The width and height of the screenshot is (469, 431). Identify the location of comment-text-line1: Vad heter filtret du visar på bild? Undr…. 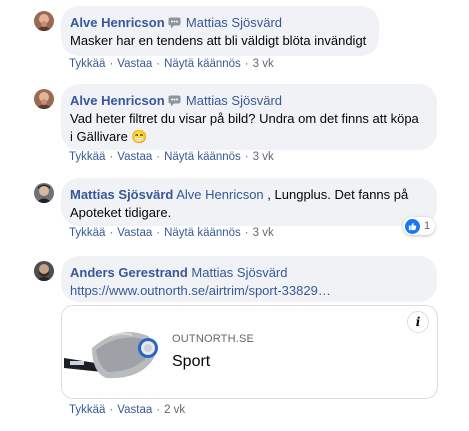
(244, 118).